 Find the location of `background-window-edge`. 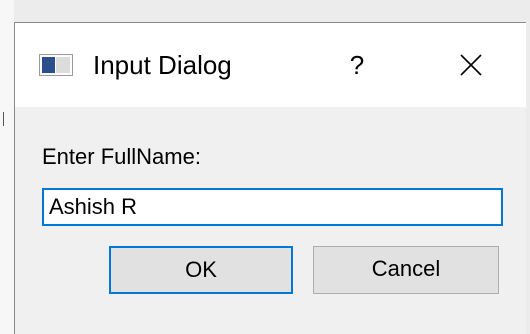

background-window-edge is located at coordinates (7, 167).